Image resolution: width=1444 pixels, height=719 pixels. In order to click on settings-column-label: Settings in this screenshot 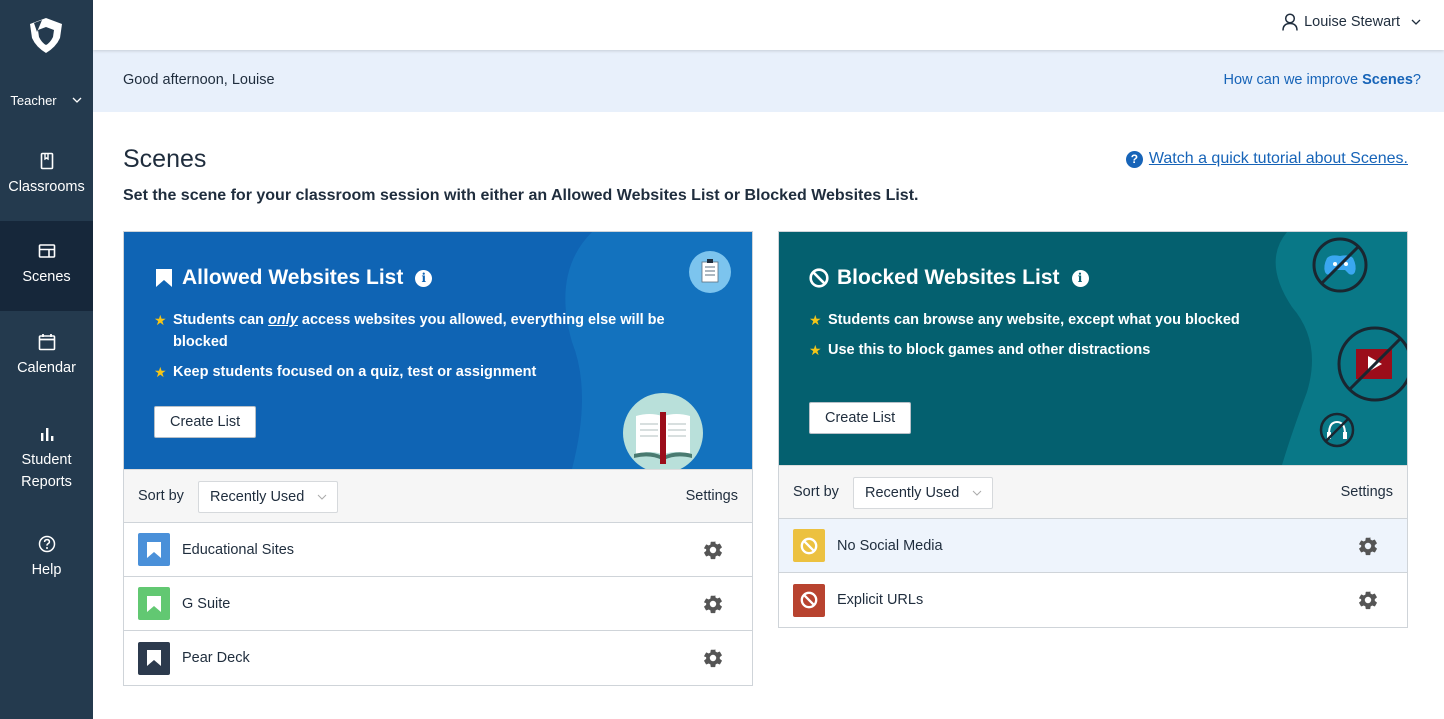, I will do `click(1366, 492)`.